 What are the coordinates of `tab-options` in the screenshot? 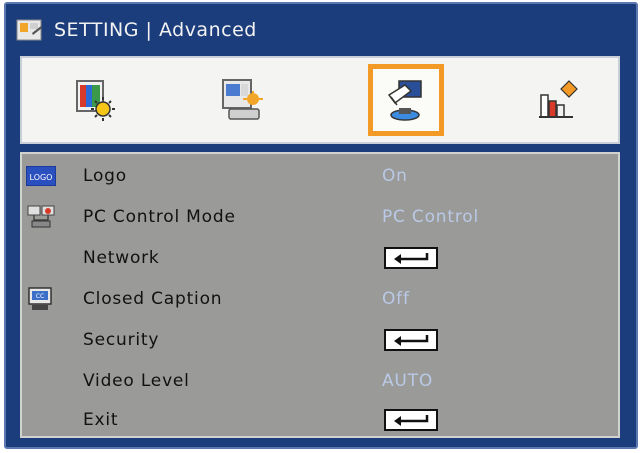 It's located at (558, 100).